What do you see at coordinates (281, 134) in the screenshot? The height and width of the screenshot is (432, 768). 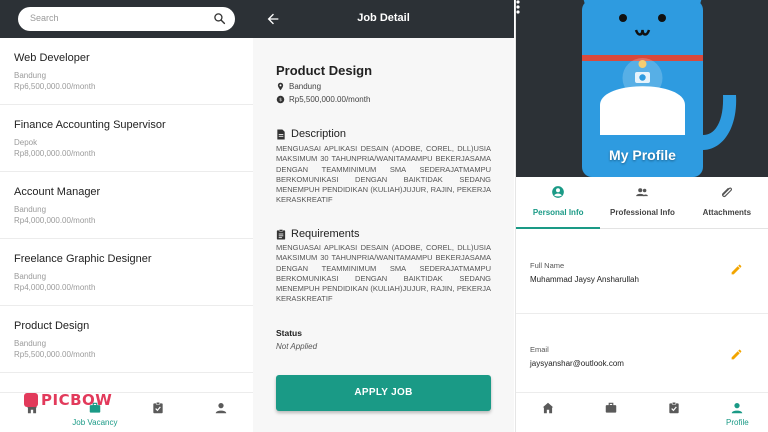 I see `document-icon` at bounding box center [281, 134].